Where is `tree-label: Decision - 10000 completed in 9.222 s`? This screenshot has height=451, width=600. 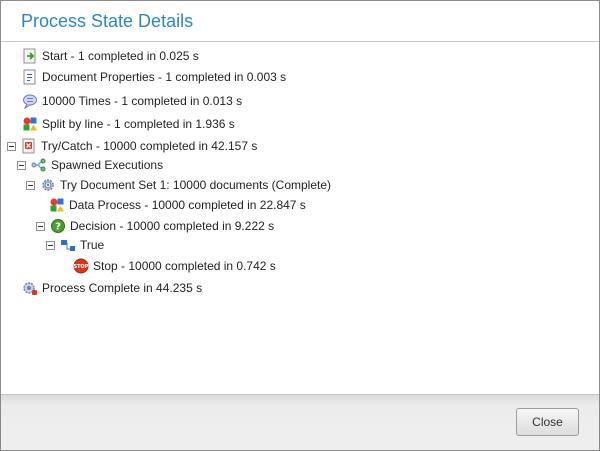
tree-label: Decision - 10000 completed in 9.222 s is located at coordinates (172, 226).